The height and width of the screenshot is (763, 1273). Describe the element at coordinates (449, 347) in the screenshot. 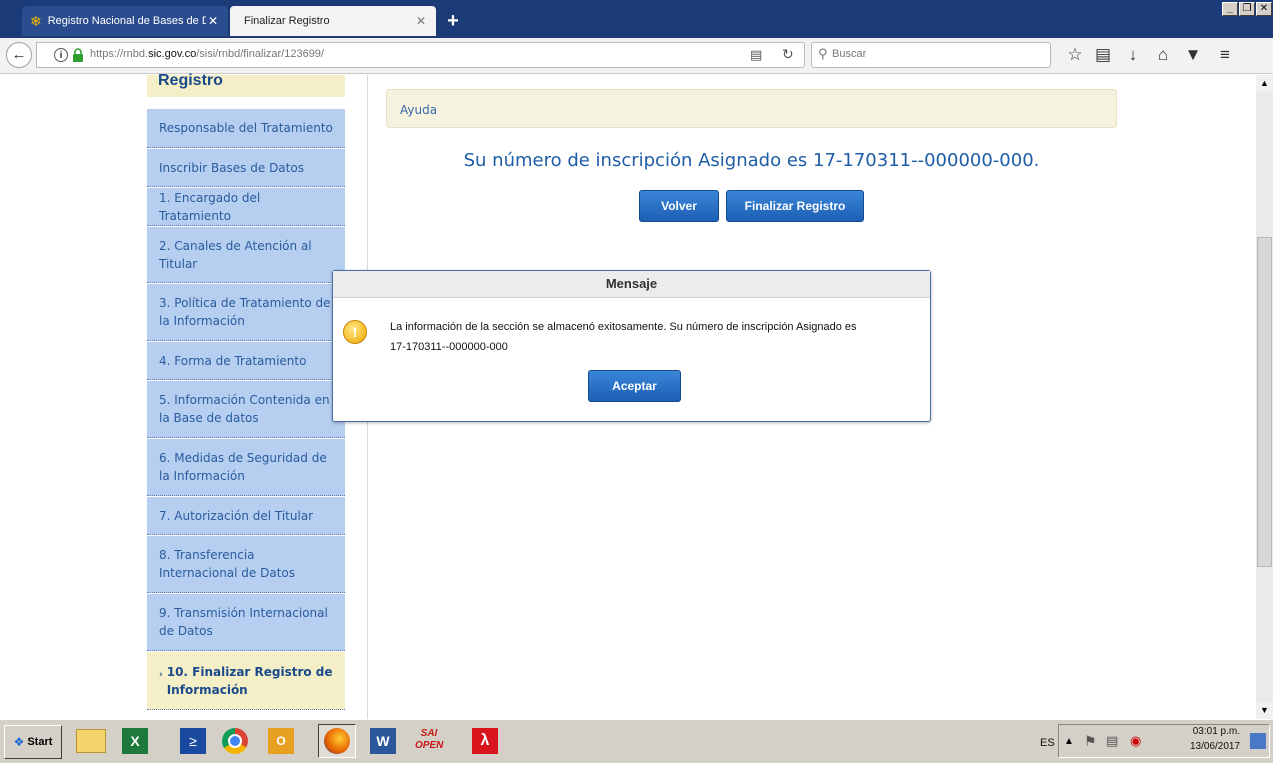

I see `dialog-message-line2: 17-170311--000000-000` at that location.